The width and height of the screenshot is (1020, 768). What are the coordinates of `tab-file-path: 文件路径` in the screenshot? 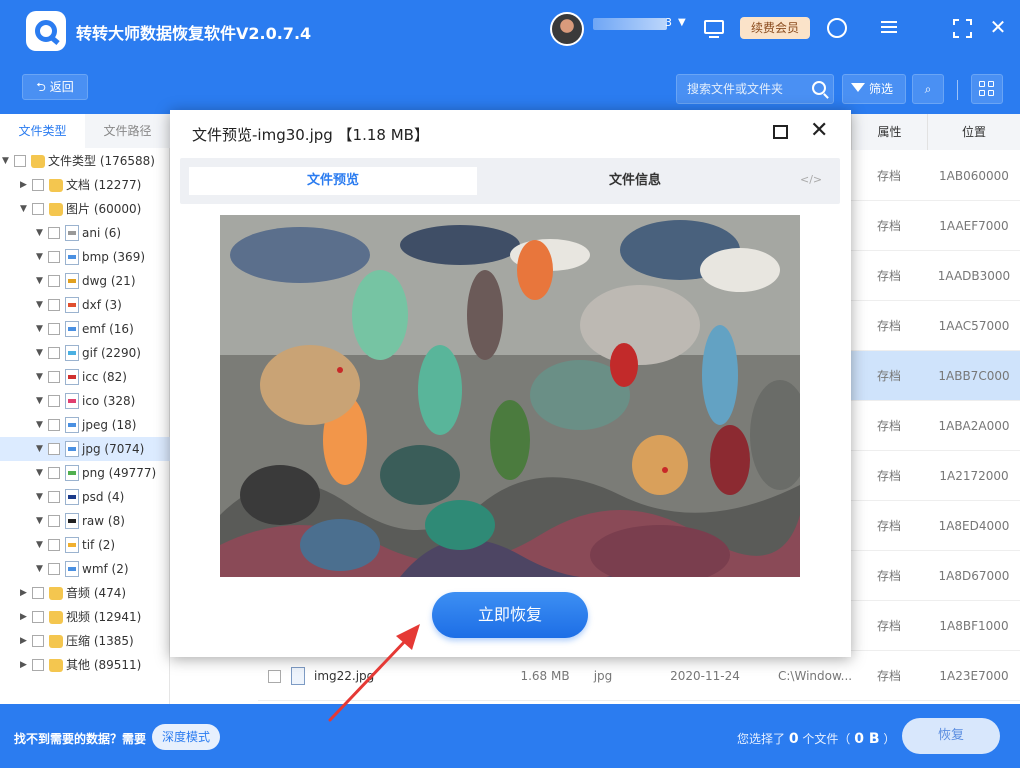 It's located at (127, 131).